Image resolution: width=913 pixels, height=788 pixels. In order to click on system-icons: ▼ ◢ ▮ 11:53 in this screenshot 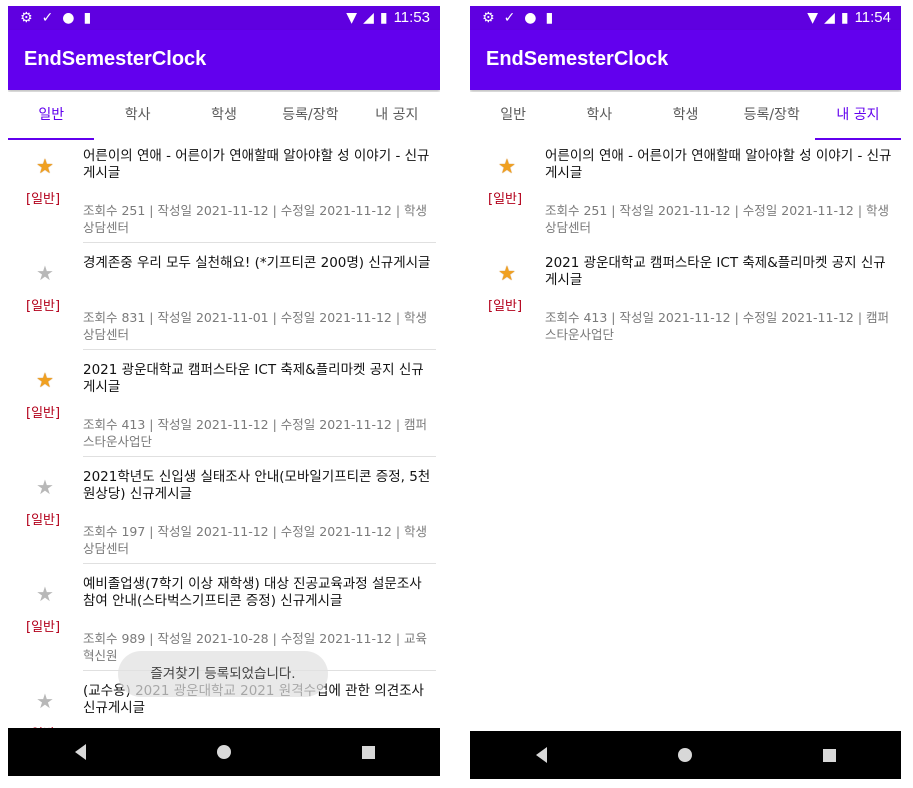, I will do `click(388, 18)`.